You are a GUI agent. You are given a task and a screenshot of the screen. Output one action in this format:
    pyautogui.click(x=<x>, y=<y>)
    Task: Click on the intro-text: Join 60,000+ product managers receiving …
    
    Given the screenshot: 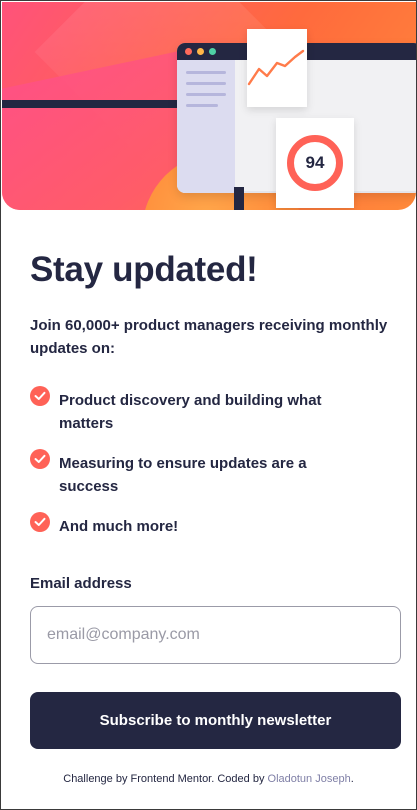 What is the action you would take?
    pyautogui.click(x=209, y=337)
    